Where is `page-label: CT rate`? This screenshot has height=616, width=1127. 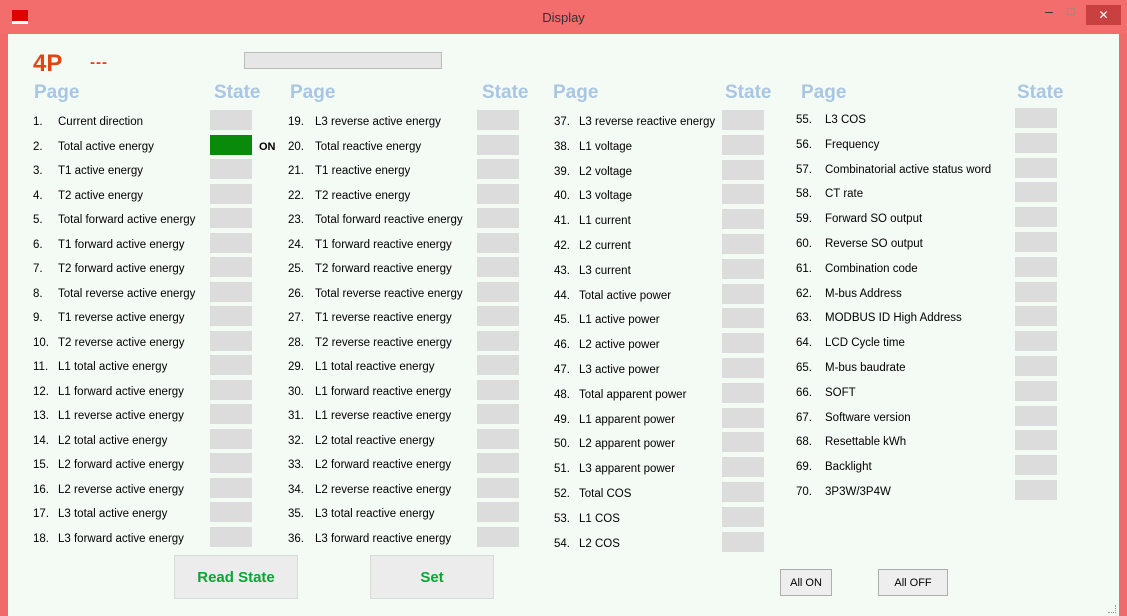 page-label: CT rate is located at coordinates (844, 194).